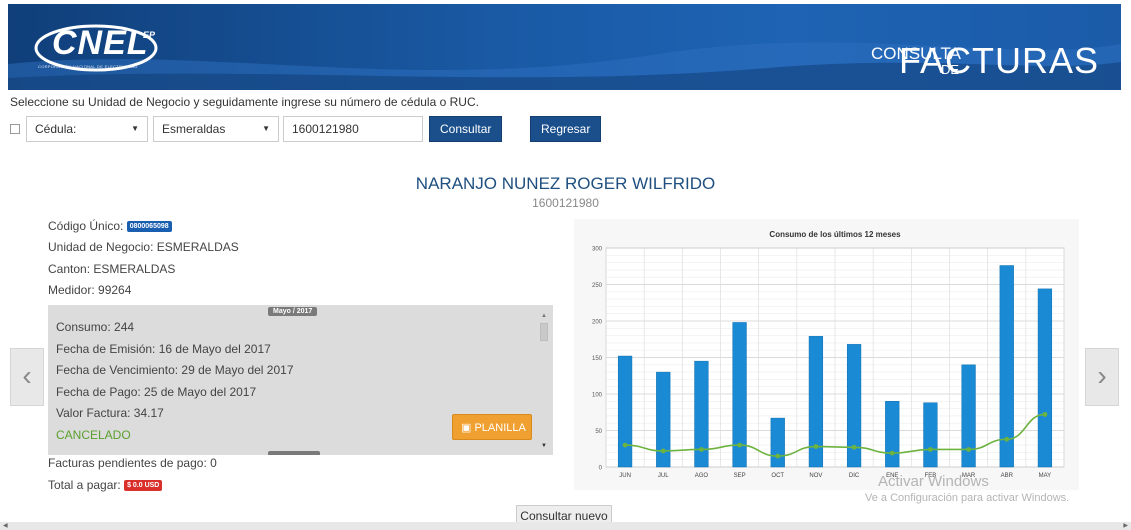 The width and height of the screenshot is (1131, 530). What do you see at coordinates (544, 383) in the screenshot?
I see `invoice-scrollbar: ▲ ▼` at bounding box center [544, 383].